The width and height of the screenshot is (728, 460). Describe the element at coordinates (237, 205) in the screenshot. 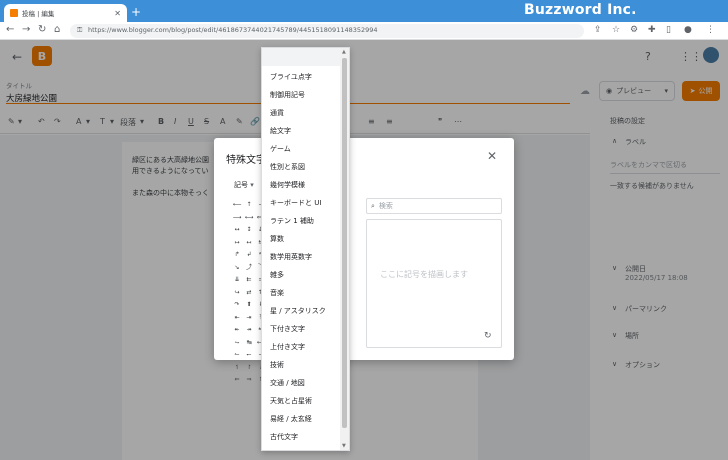

I see `symbol-cell: ⟵` at that location.